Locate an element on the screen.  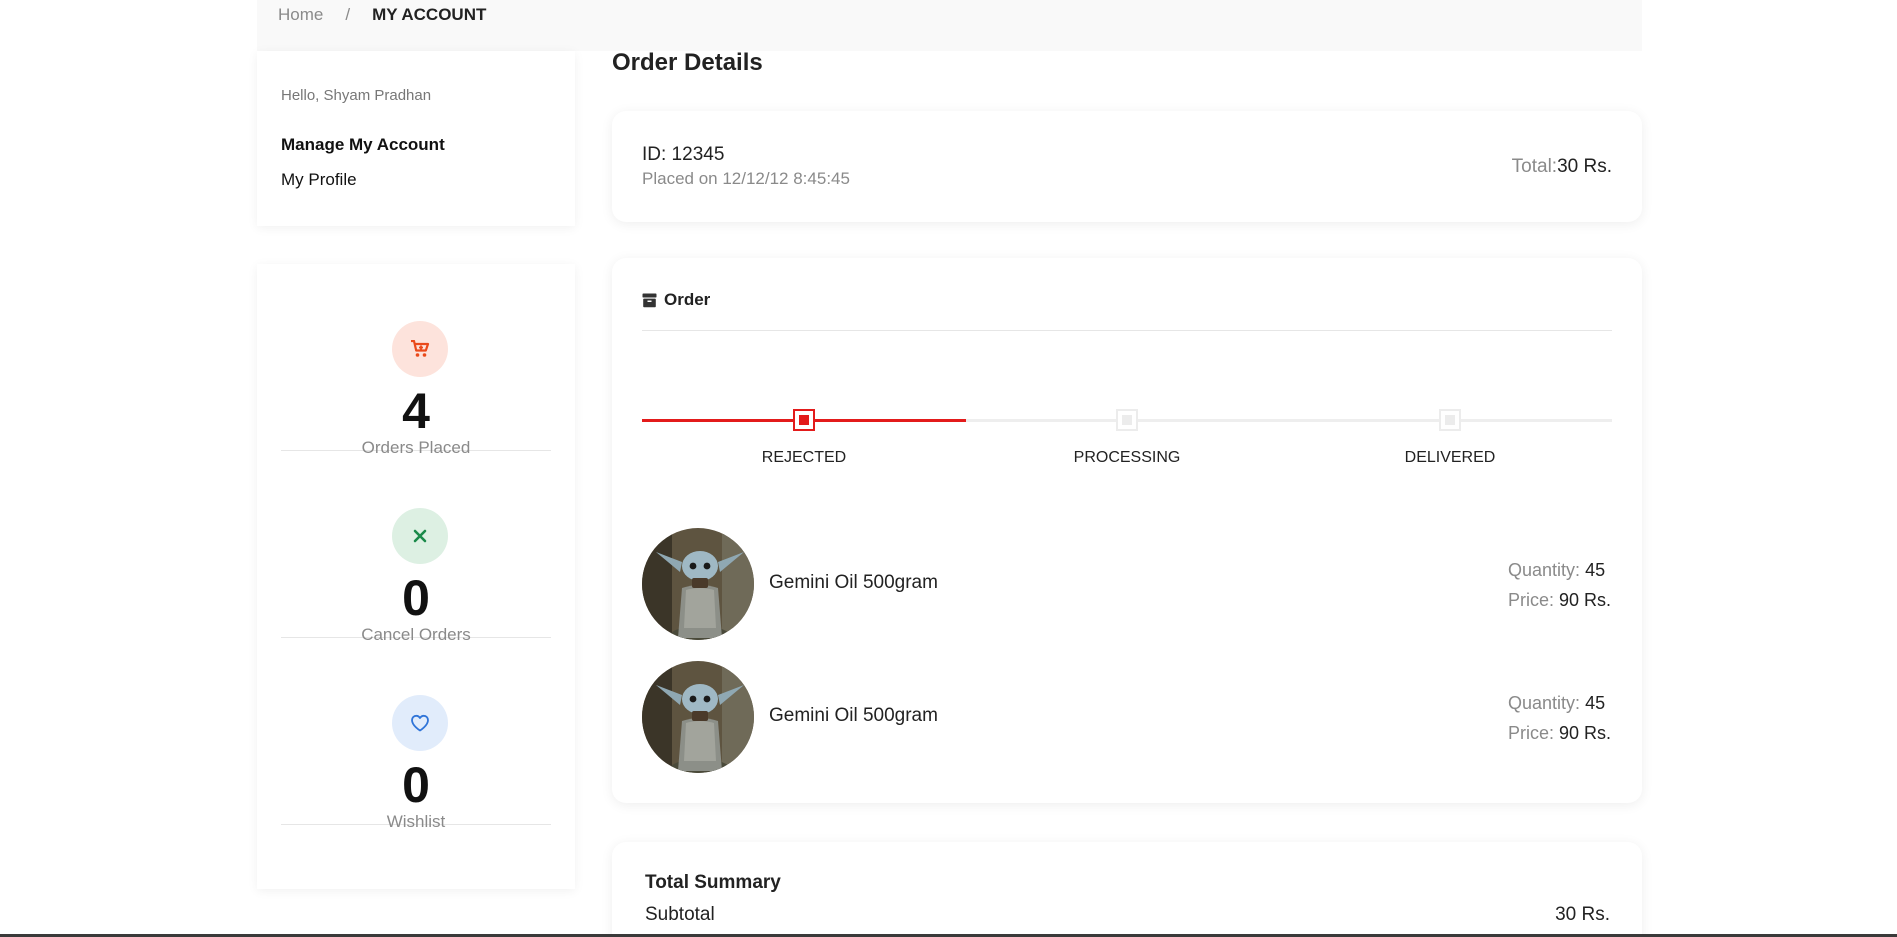
step-delivered-label: DELIVERED is located at coordinates (1450, 457).